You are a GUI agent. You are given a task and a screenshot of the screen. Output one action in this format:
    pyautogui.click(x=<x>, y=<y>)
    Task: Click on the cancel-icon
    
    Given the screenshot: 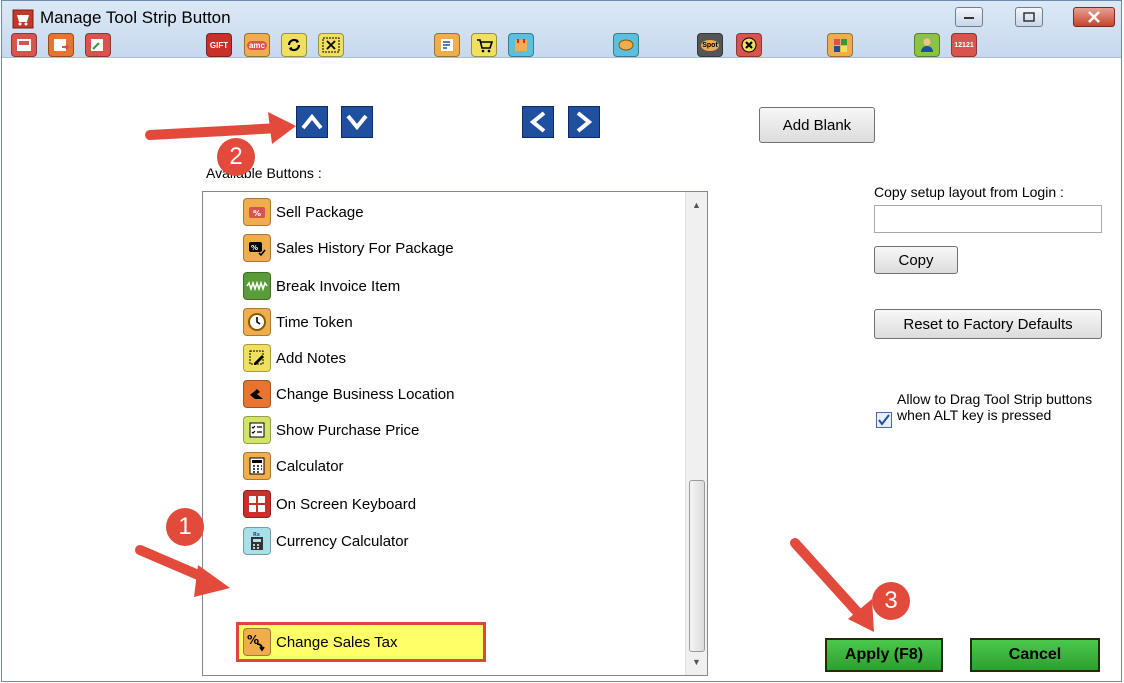 What is the action you would take?
    pyautogui.click(x=749, y=45)
    